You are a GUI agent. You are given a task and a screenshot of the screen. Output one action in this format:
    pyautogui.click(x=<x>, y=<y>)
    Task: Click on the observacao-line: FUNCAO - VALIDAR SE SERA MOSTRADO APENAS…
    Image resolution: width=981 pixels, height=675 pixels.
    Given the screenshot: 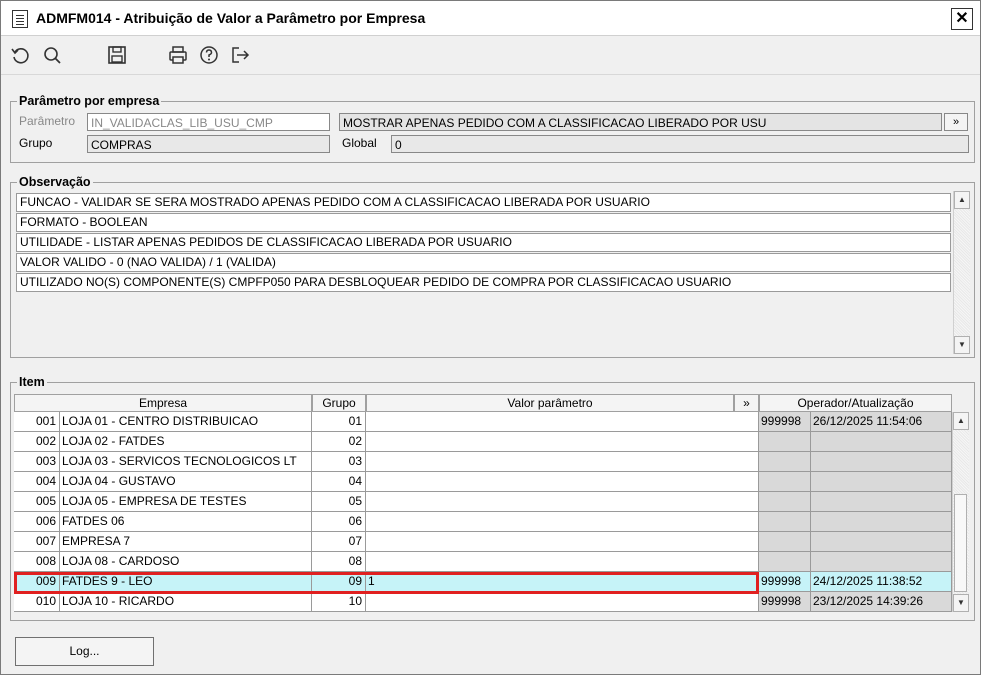 What is the action you would take?
    pyautogui.click(x=483, y=202)
    